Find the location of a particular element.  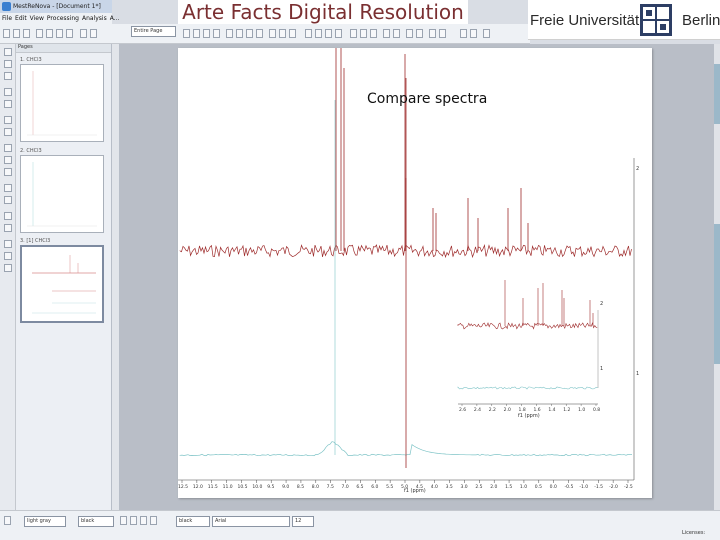

menu-processing: Processing is located at coordinates (63, 18).